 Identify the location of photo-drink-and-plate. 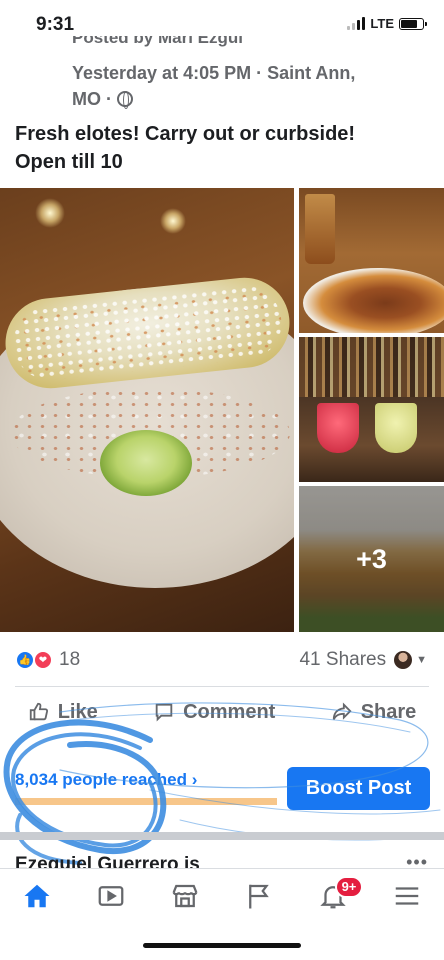
(371, 260).